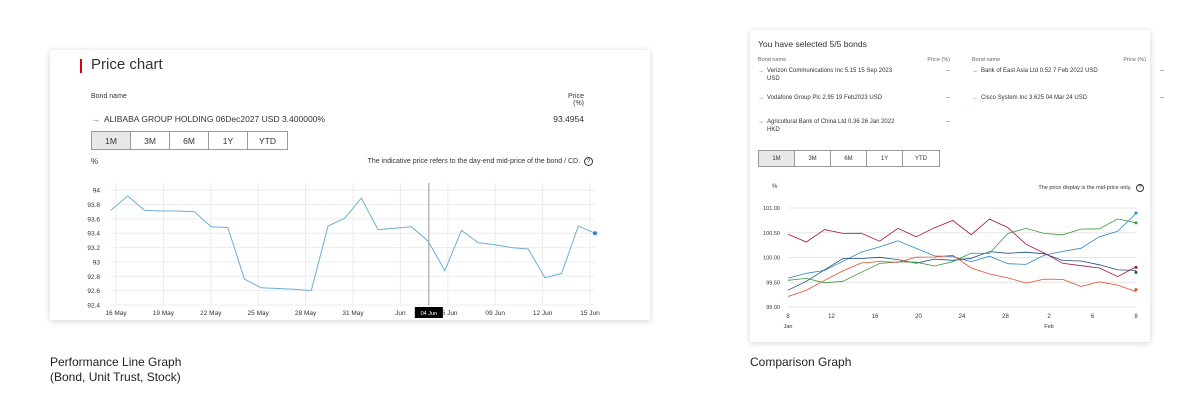 Image resolution: width=1200 pixels, height=405 pixels. I want to click on y-tick-label: 94, so click(97, 191).